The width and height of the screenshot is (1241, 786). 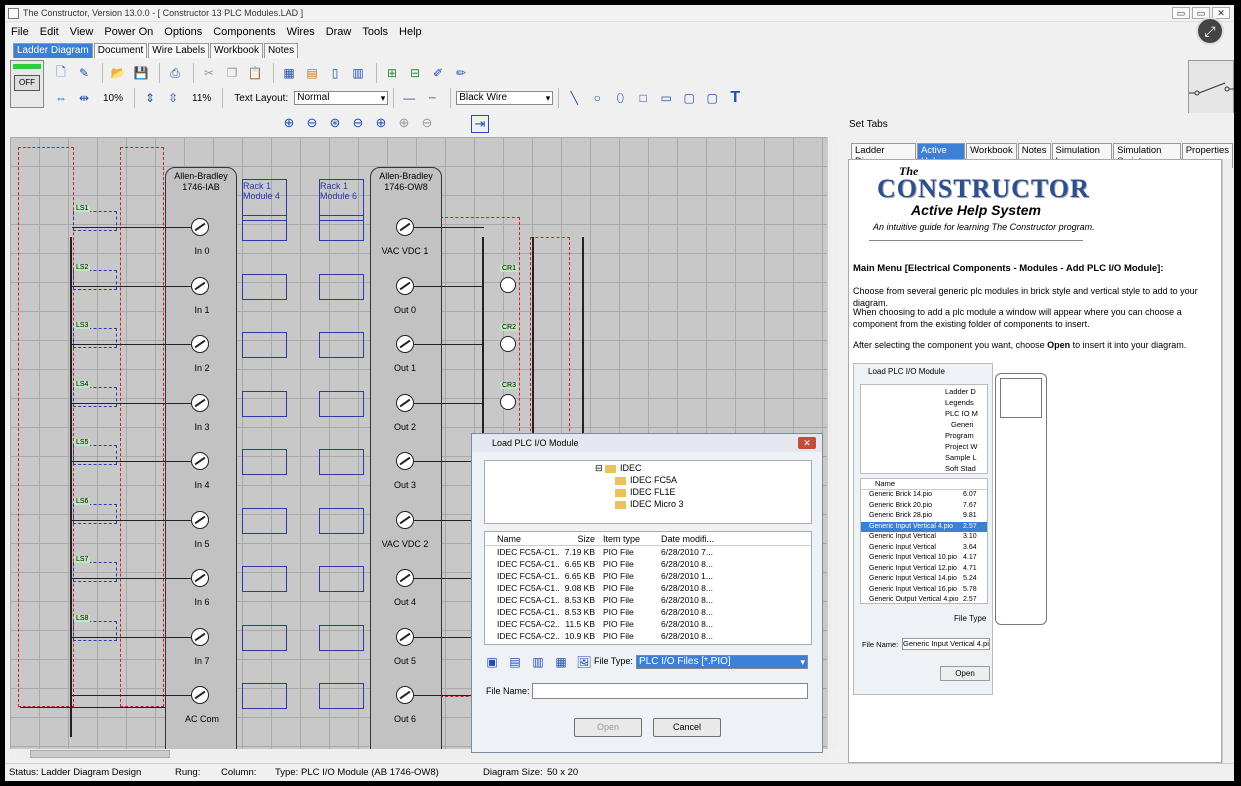 I want to click on preview-icon: 🖼, so click(x=584, y=662).